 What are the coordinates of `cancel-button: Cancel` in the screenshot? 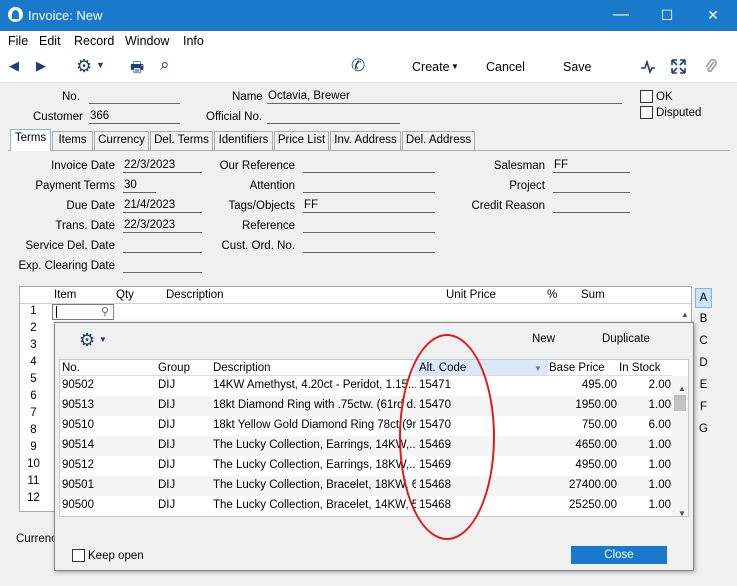 It's located at (505, 67).